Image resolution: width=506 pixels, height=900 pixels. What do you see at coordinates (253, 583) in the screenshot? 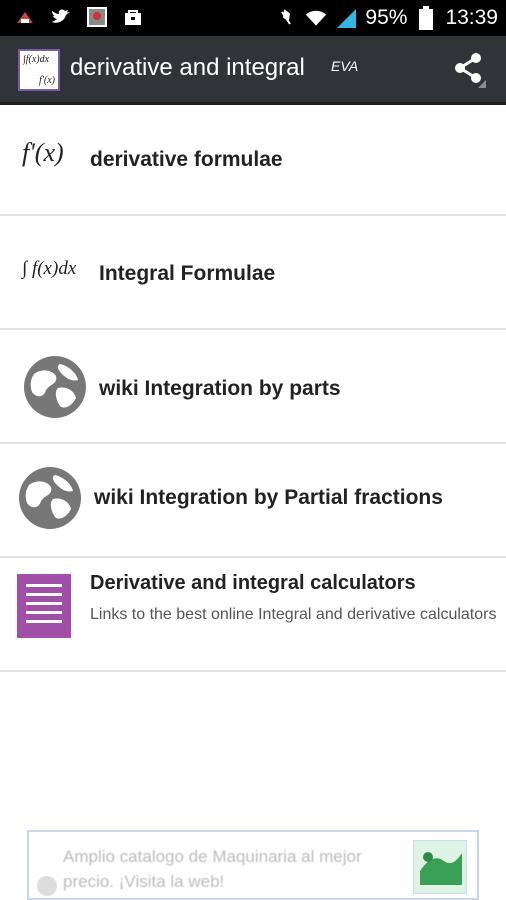
I see `list-item-label: Derivative and integral calculators` at bounding box center [253, 583].